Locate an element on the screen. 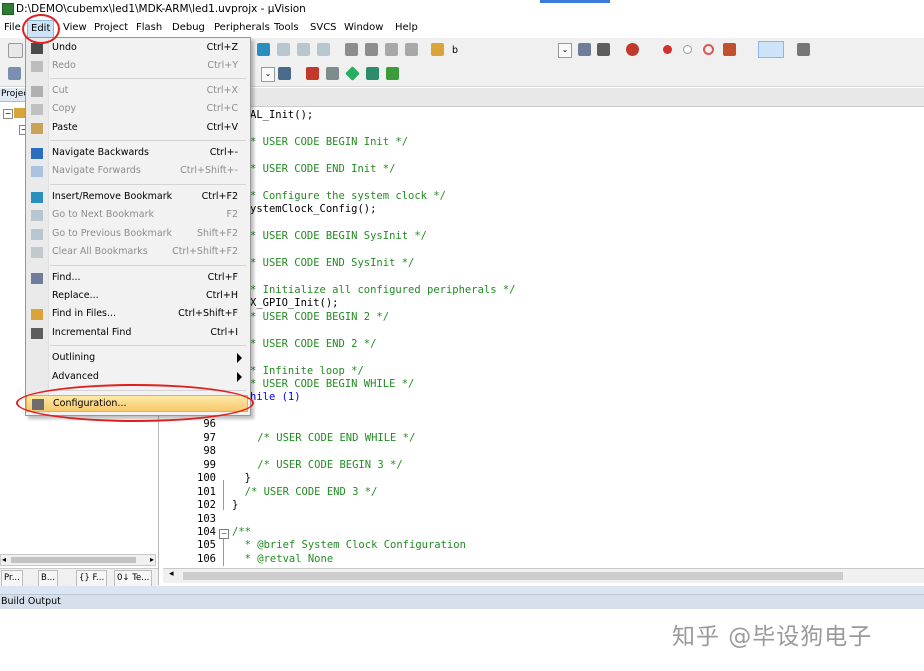  editor-scrollbar: ◂ is located at coordinates (543, 575).